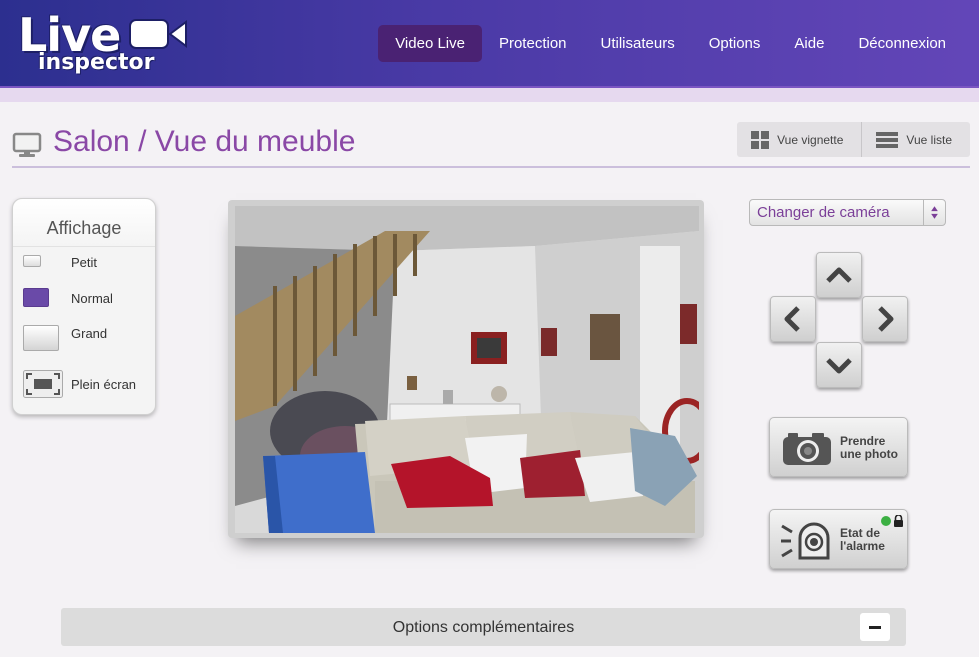 The width and height of the screenshot is (979, 657). I want to click on nav-video-live: Video Live, so click(430, 43).